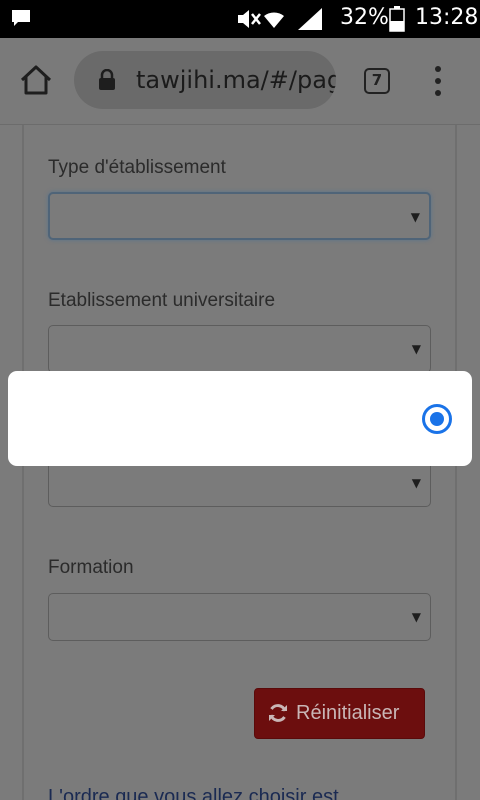 This screenshot has width=480, height=800. Describe the element at coordinates (397, 19) in the screenshot. I see `battery-icon` at that location.